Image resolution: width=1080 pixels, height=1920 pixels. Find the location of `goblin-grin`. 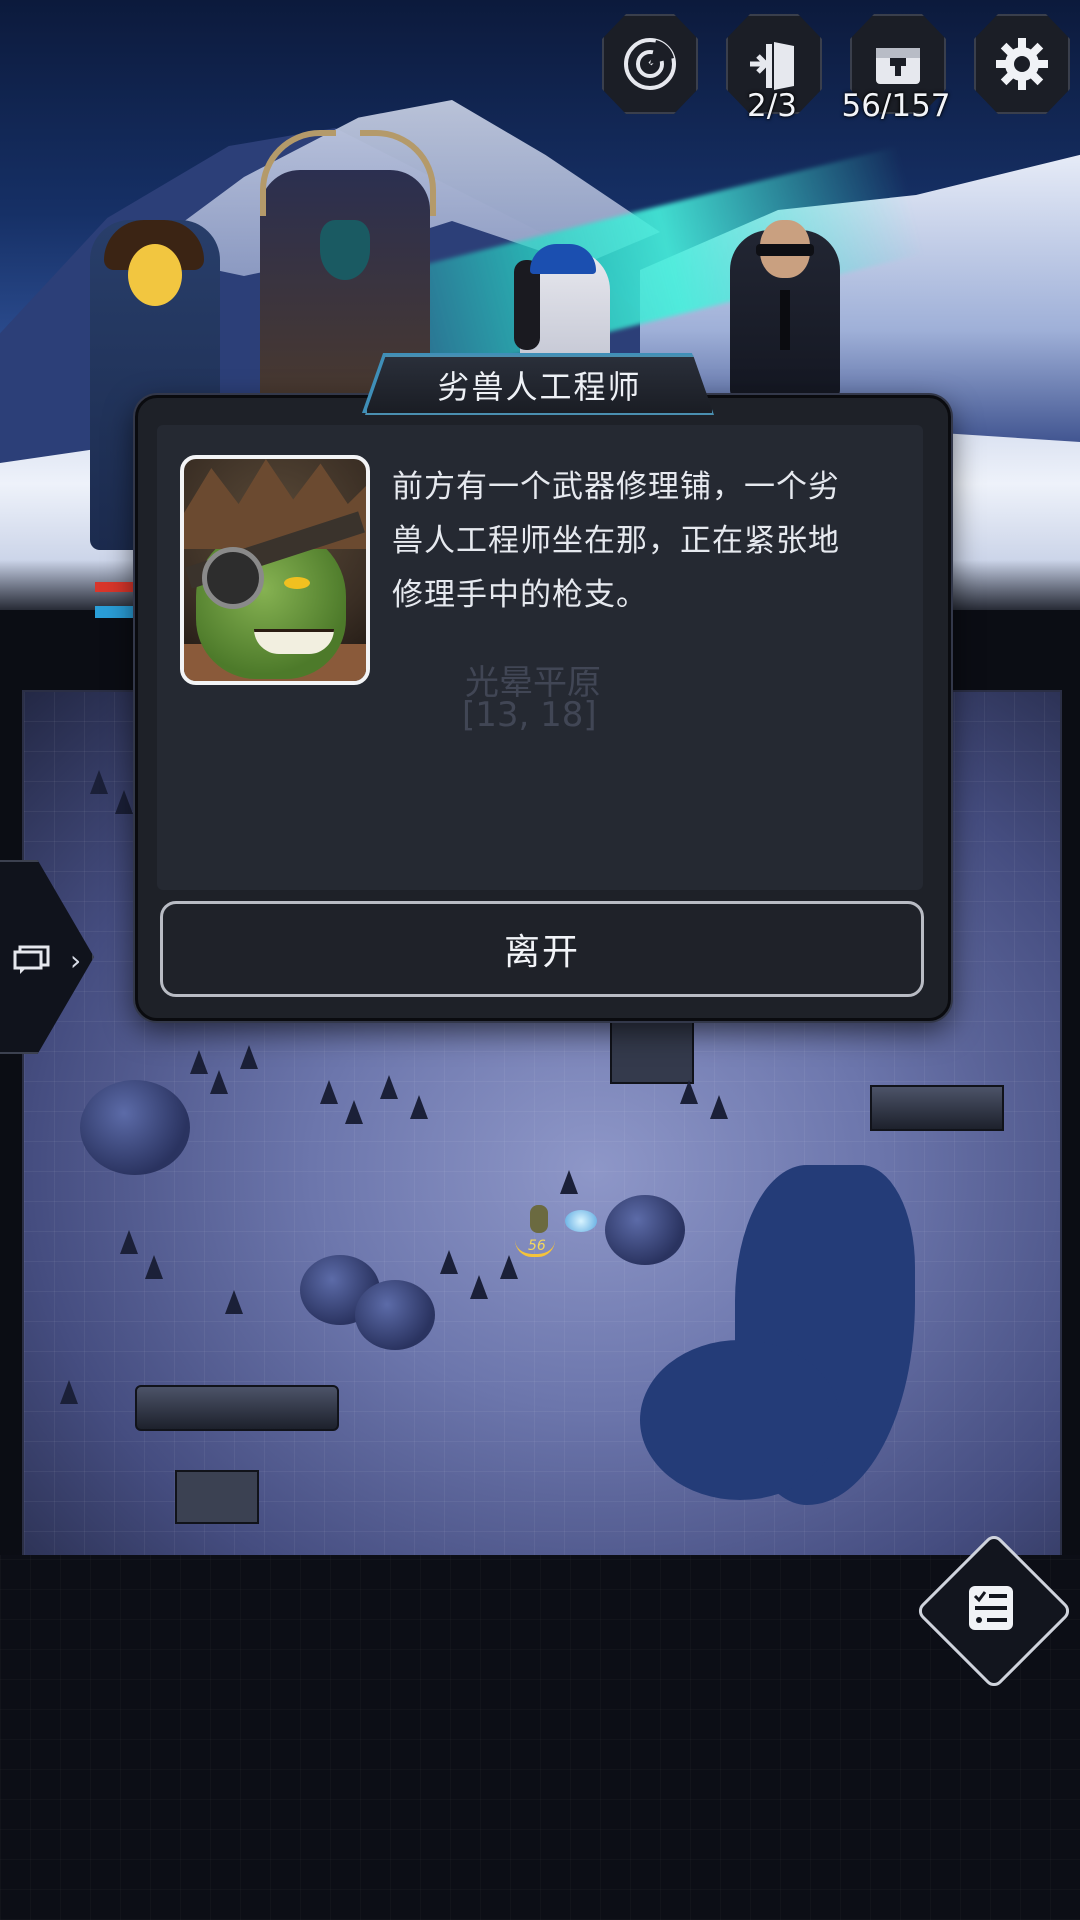

goblin-grin is located at coordinates (294, 641).